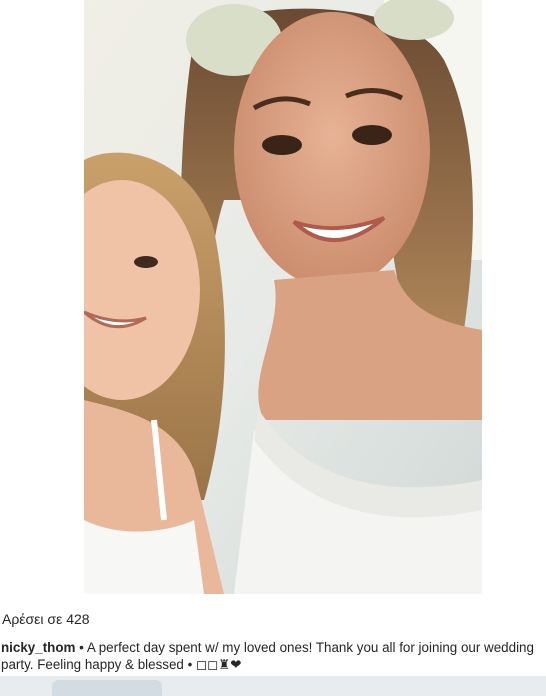 The height and width of the screenshot is (696, 546). I want to click on cropped-element, so click(107, 688).